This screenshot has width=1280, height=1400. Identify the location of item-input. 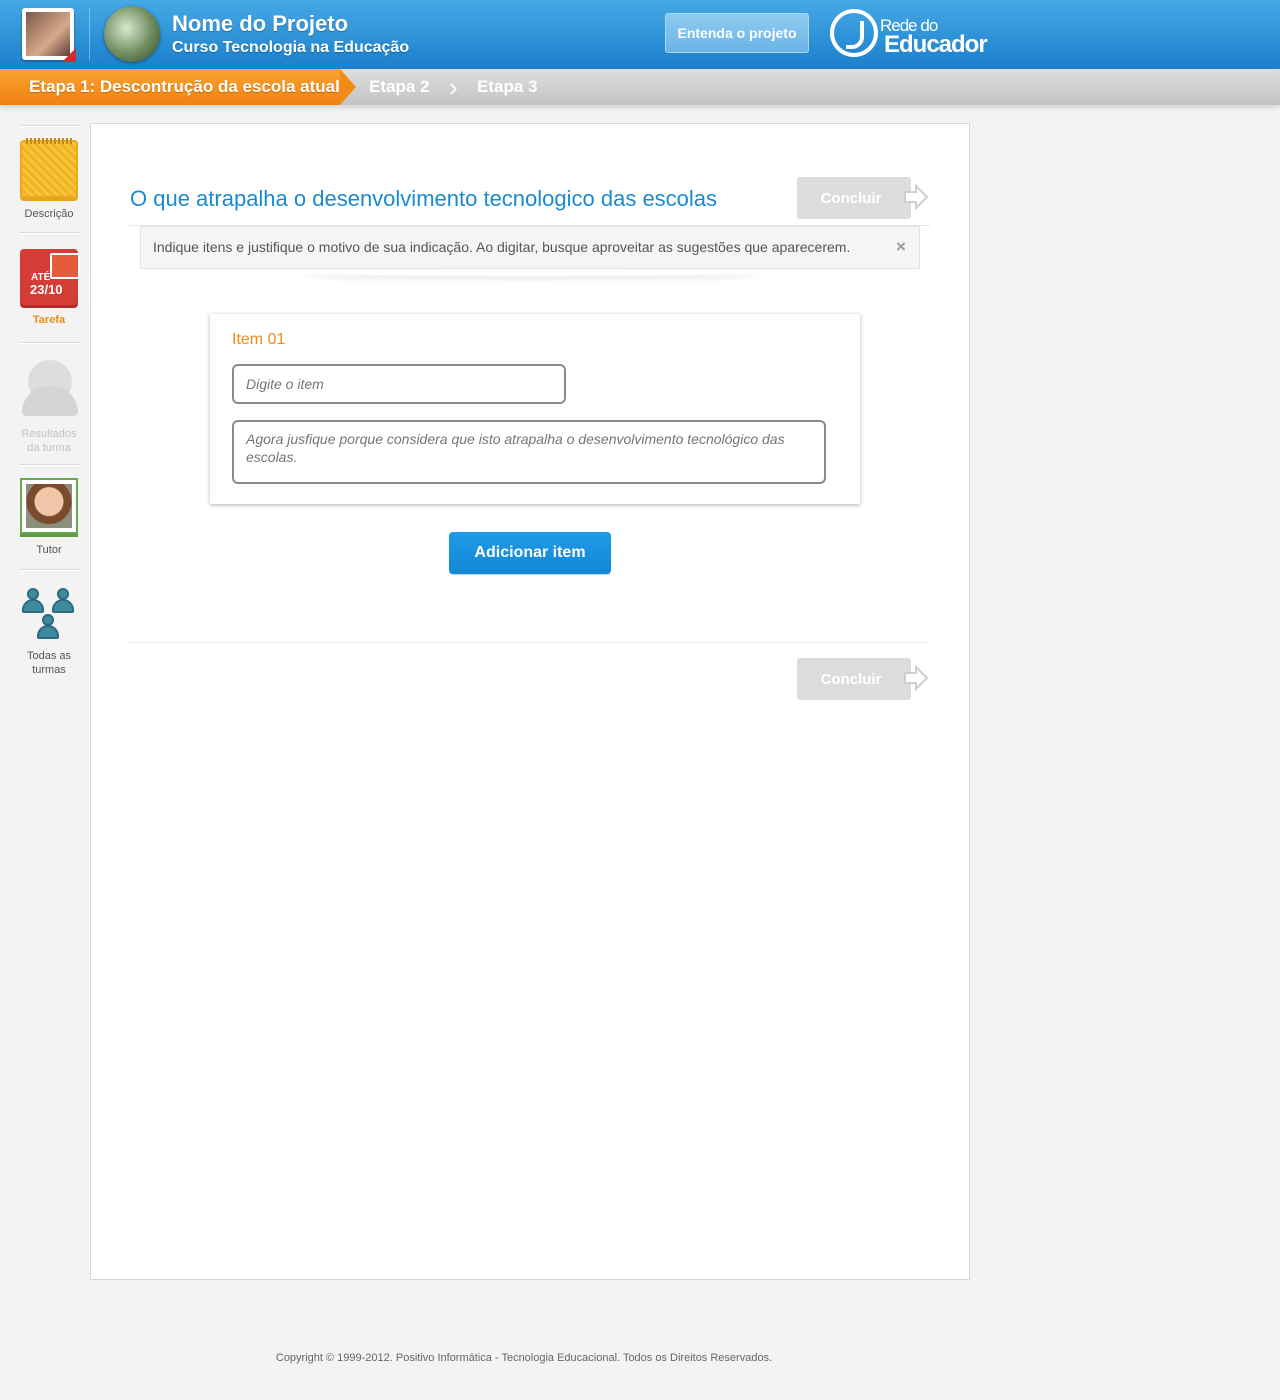
(399, 384).